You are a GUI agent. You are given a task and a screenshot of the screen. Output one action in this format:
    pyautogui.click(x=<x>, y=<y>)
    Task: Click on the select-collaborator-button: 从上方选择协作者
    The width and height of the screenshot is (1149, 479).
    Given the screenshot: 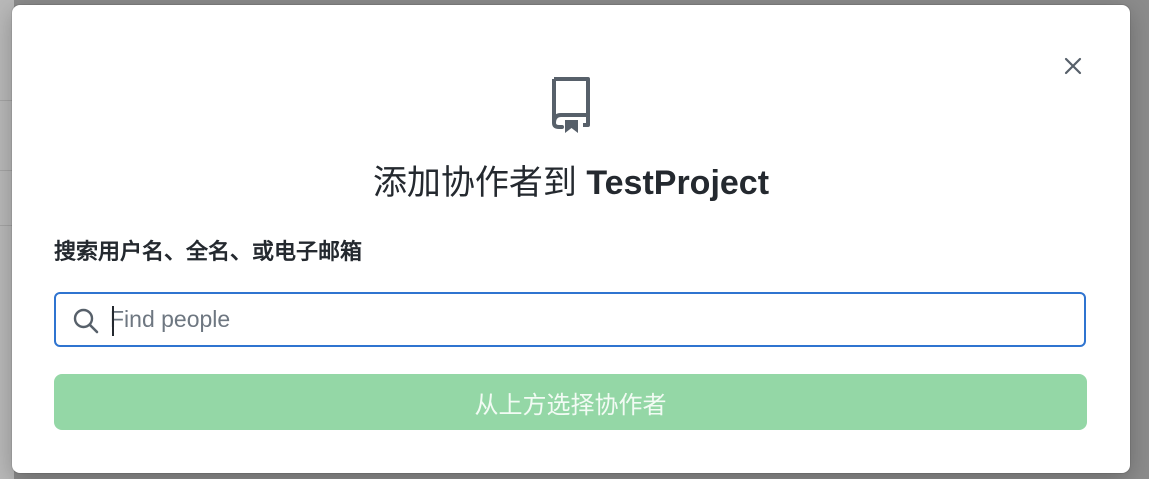 What is the action you would take?
    pyautogui.click(x=570, y=402)
    